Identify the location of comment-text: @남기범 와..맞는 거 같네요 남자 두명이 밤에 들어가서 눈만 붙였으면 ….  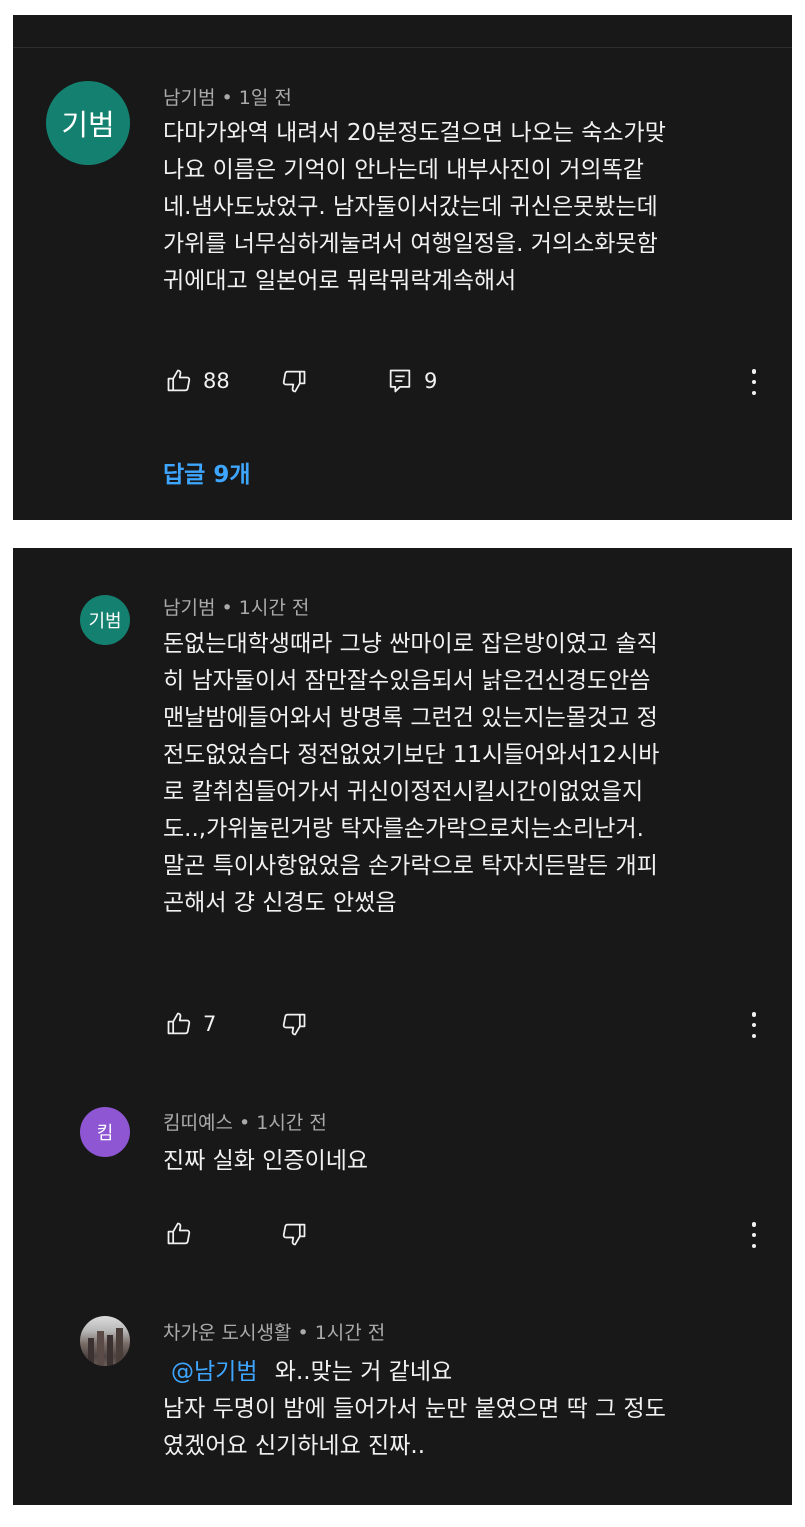
(414, 1409).